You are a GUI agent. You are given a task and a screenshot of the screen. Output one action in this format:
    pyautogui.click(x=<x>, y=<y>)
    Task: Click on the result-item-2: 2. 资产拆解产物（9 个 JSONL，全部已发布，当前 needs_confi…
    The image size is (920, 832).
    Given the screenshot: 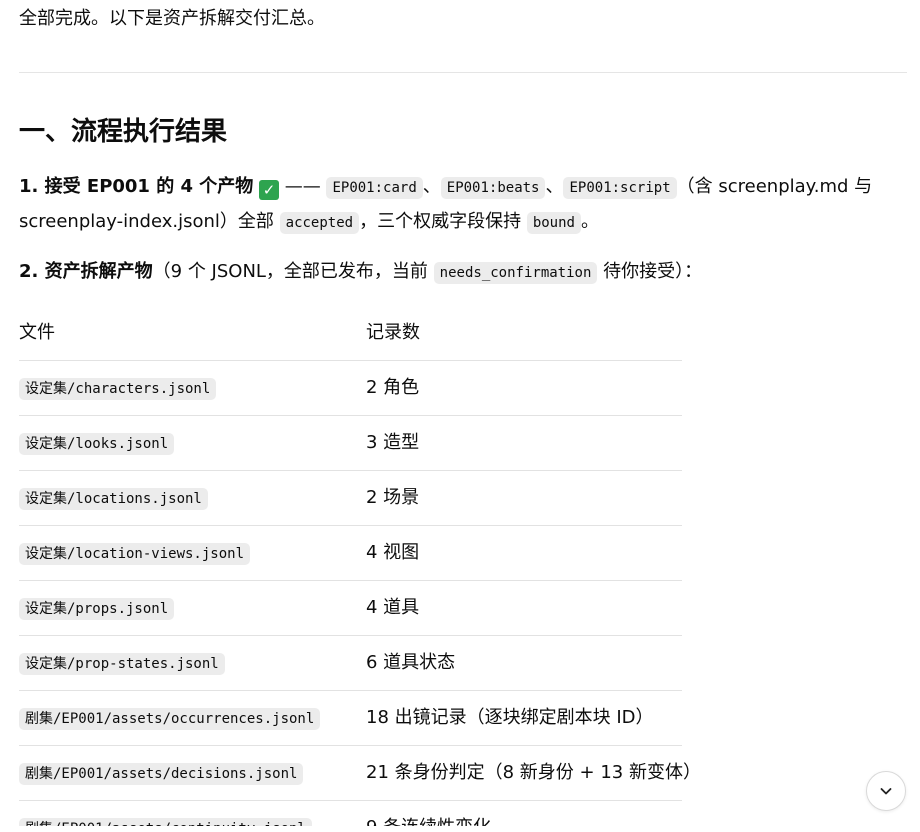 What is the action you would take?
    pyautogui.click(x=463, y=272)
    